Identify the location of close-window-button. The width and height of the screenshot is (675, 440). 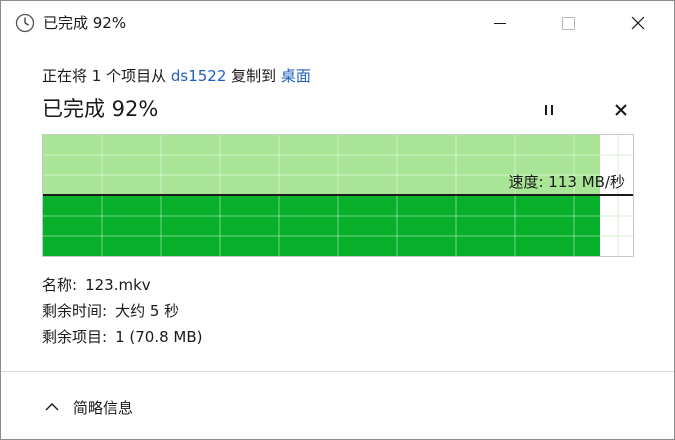
(638, 23).